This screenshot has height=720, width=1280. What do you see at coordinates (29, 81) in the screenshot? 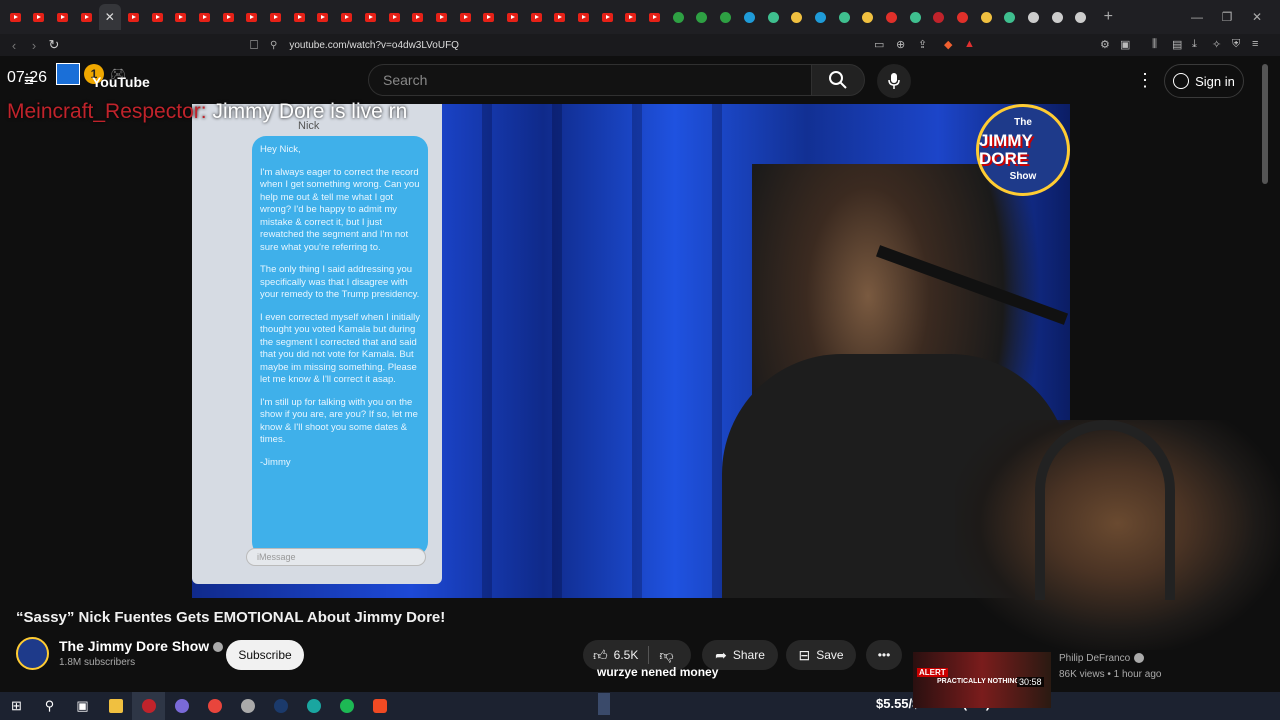
I see `hamburger-icon: ≡` at bounding box center [29, 81].